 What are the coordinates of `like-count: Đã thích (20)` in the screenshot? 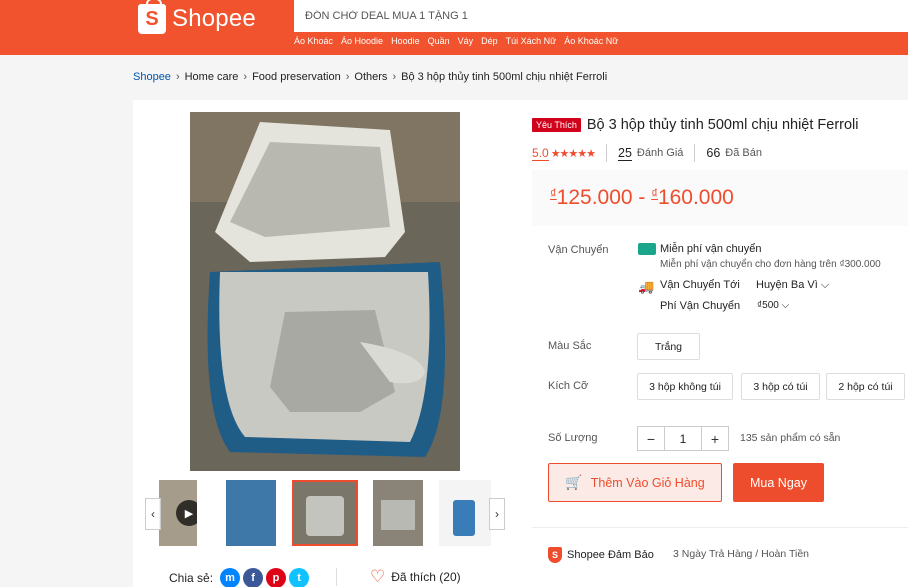 It's located at (426, 576).